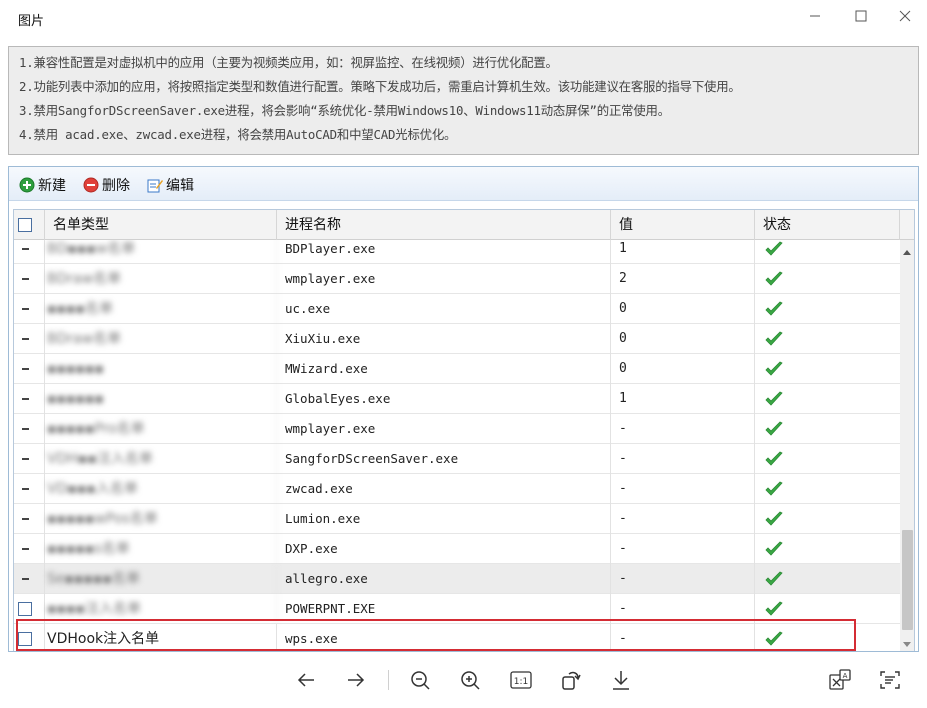 This screenshot has height=708, width=927. I want to click on scroll-up-arrow-icon, so click(907, 252).